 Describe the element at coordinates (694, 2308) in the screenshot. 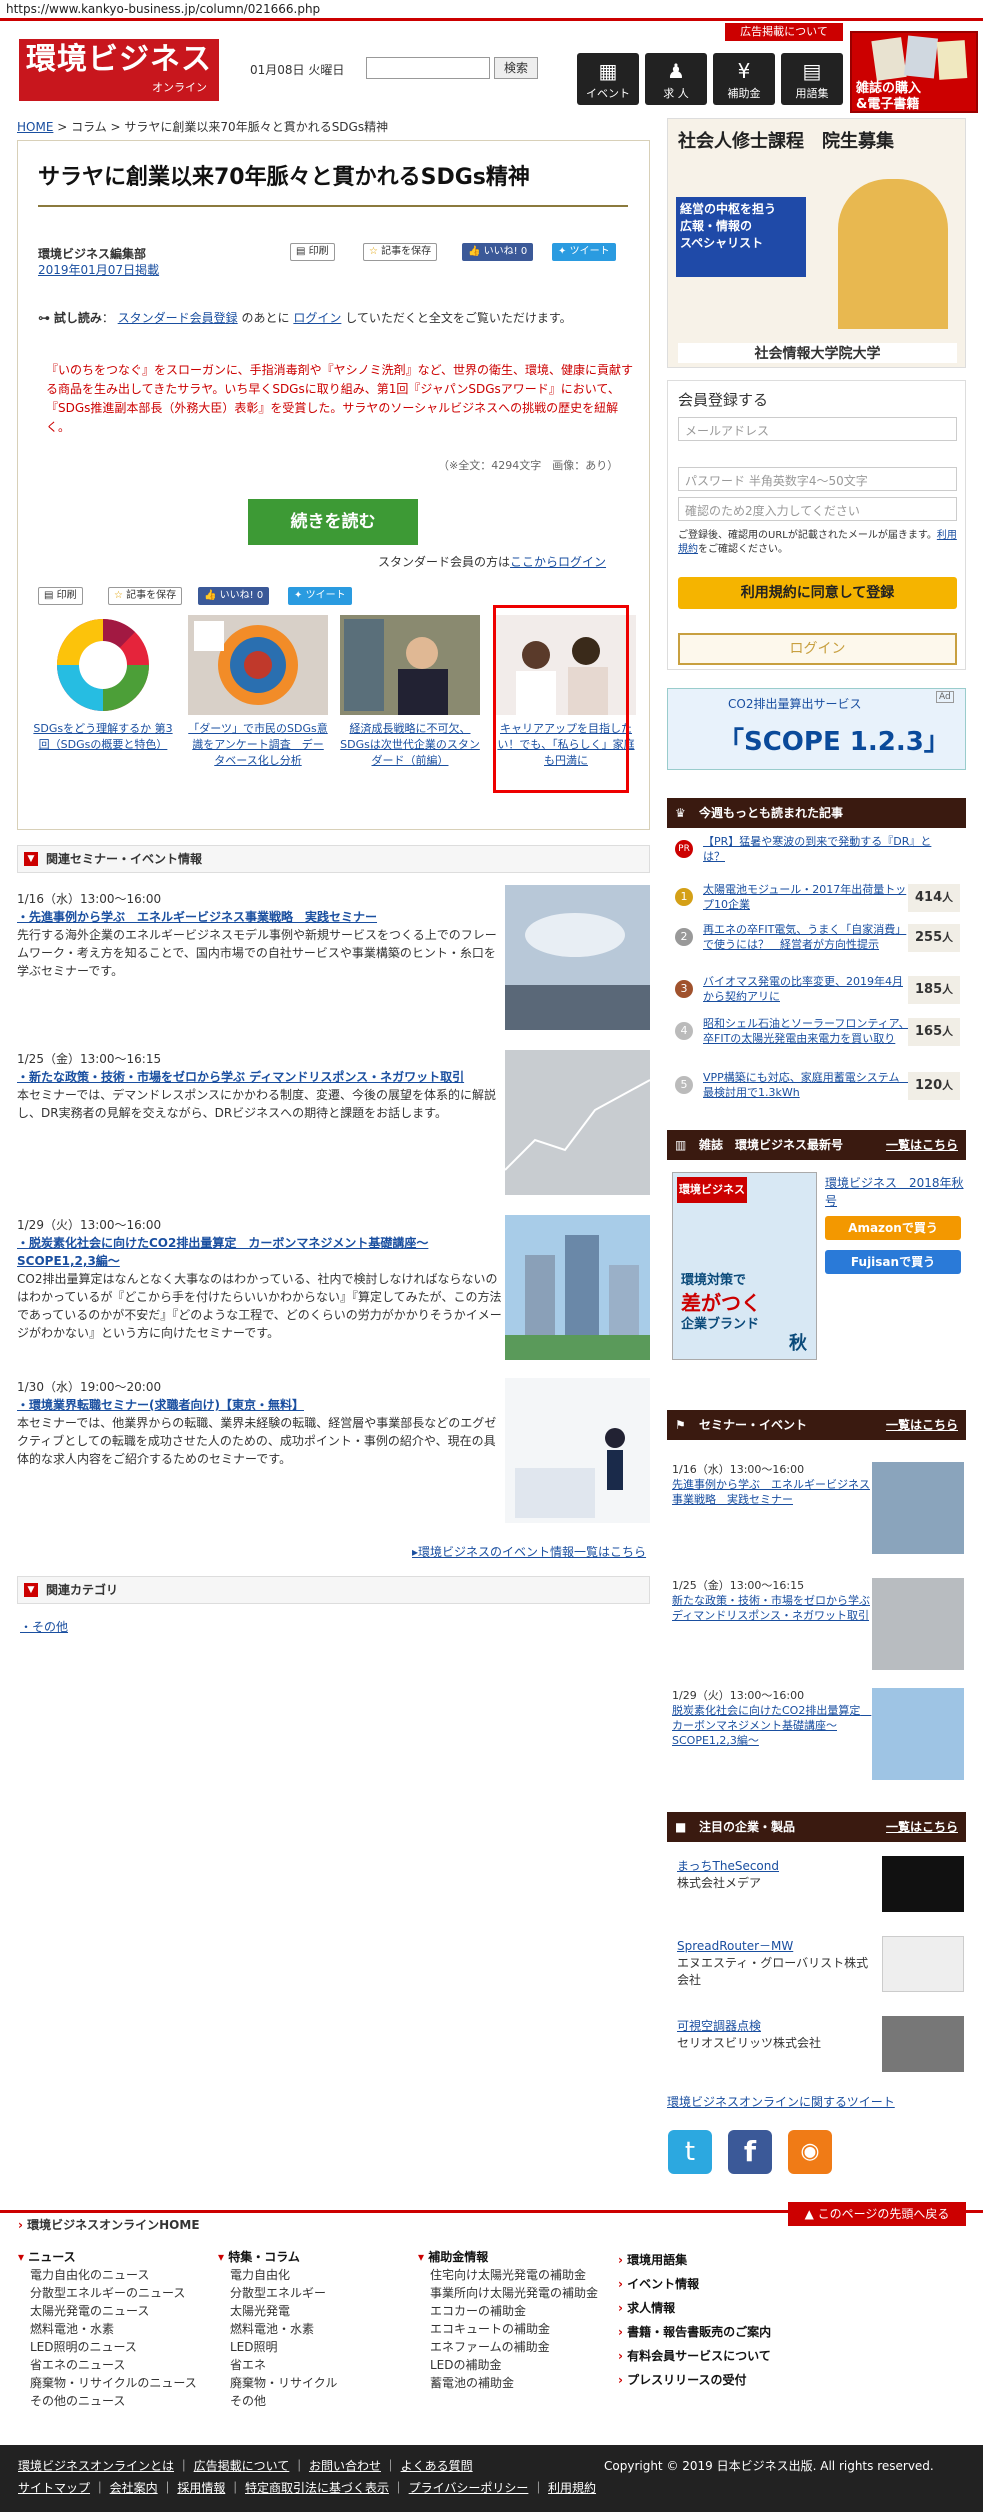

I see `footer-right-link: › 求人情報` at that location.